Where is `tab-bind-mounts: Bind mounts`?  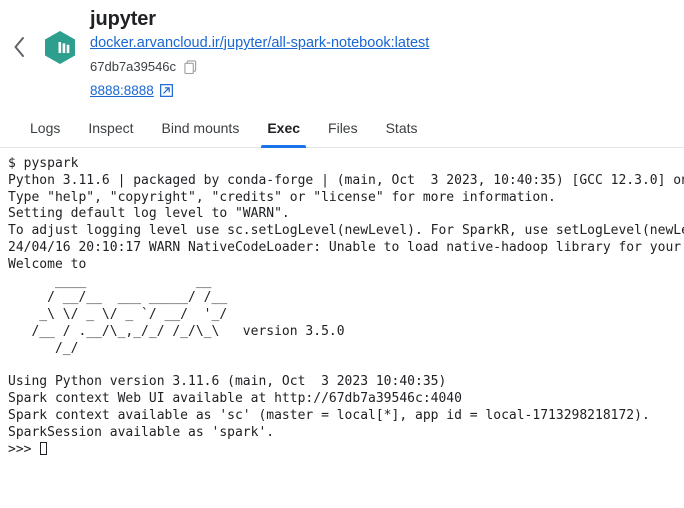
tab-bind-mounts: Bind mounts is located at coordinates (201, 127).